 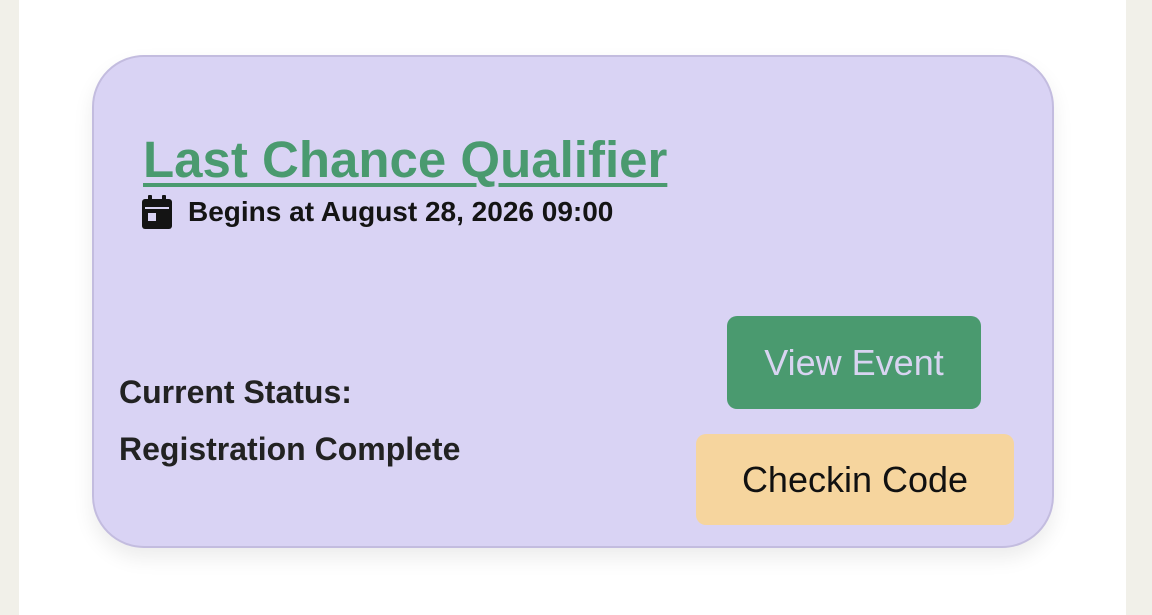 I want to click on checkin-code-button: Checkin Code, so click(x=855, y=479).